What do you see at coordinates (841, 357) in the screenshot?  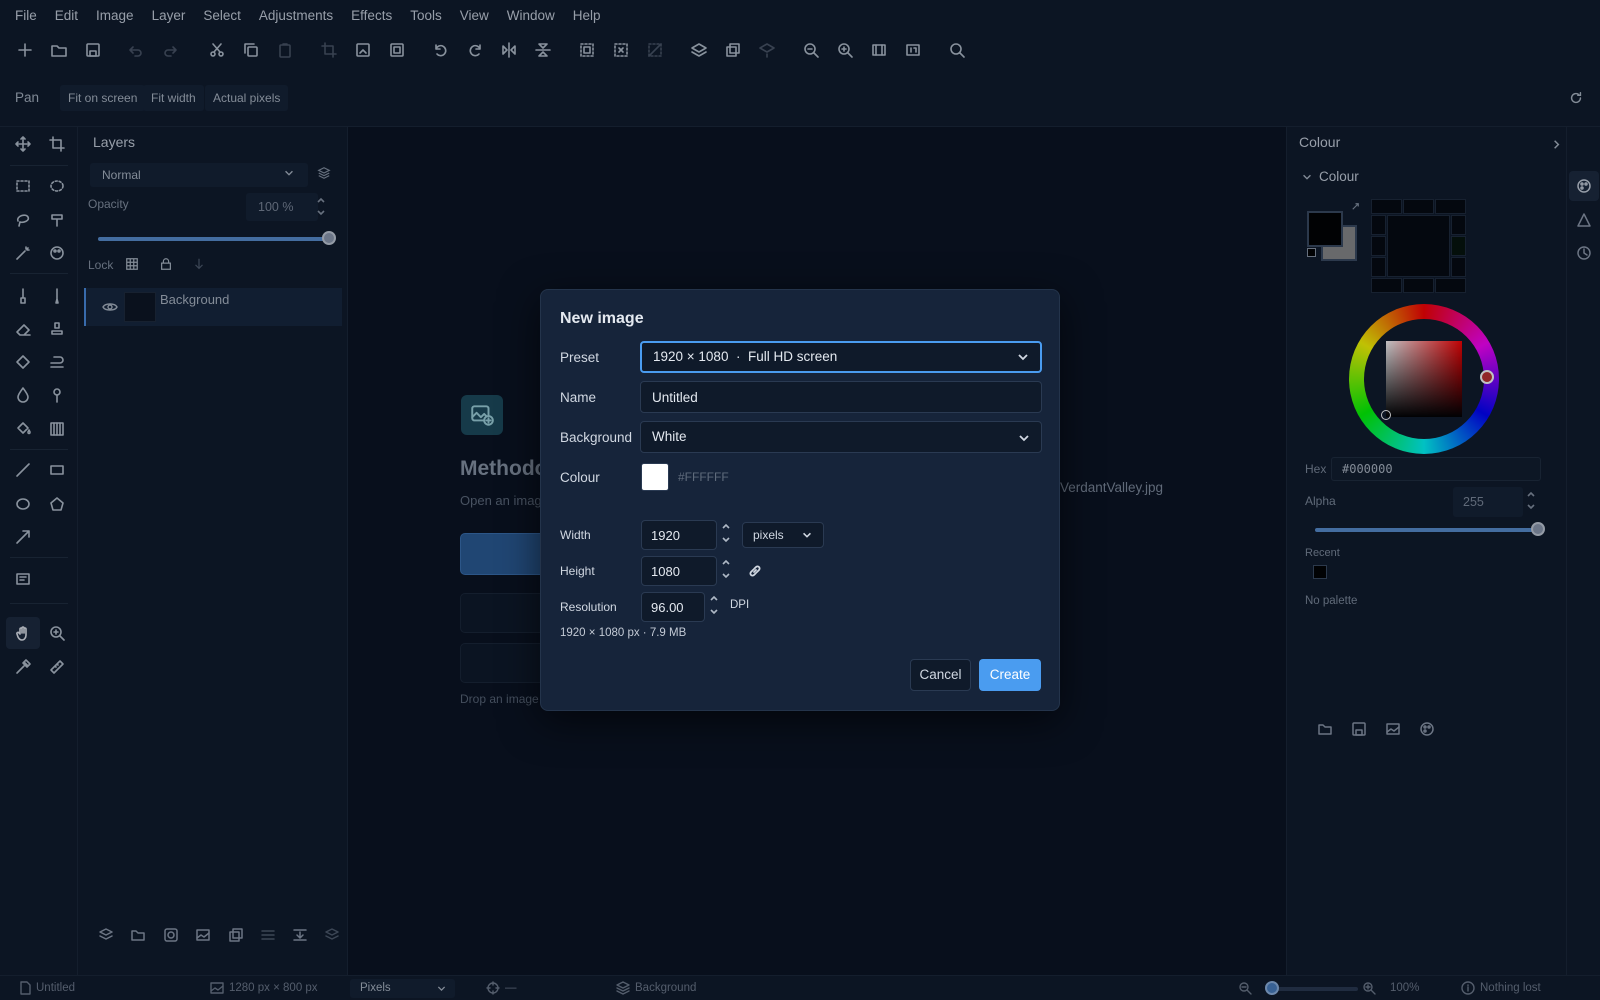 I see `preset-select: 1920 × 1080 · Full HD screen` at bounding box center [841, 357].